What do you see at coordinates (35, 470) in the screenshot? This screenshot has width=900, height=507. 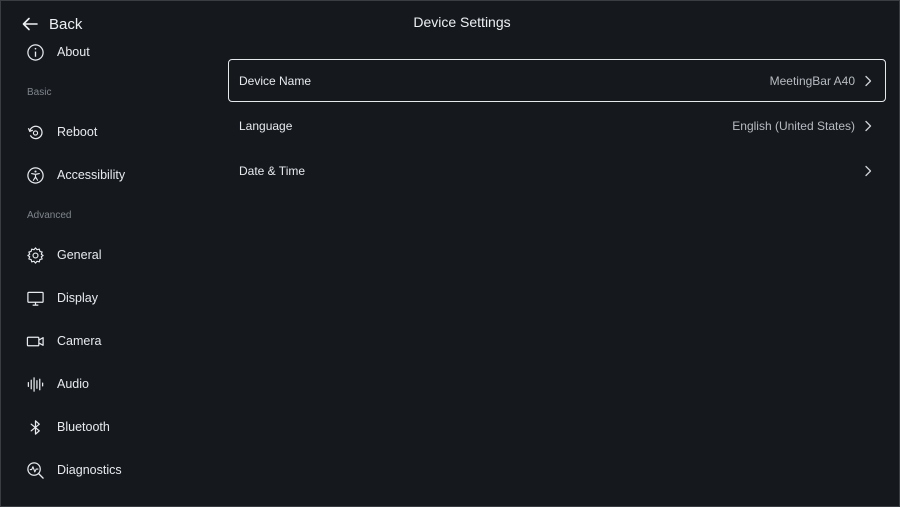 I see `diagnostics-icon` at bounding box center [35, 470].